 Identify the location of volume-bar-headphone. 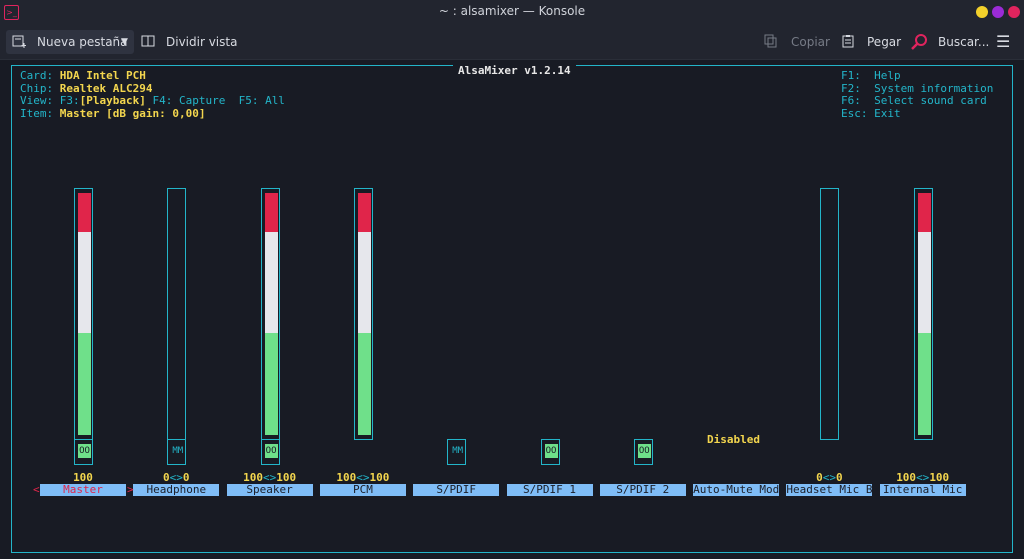
(177, 314).